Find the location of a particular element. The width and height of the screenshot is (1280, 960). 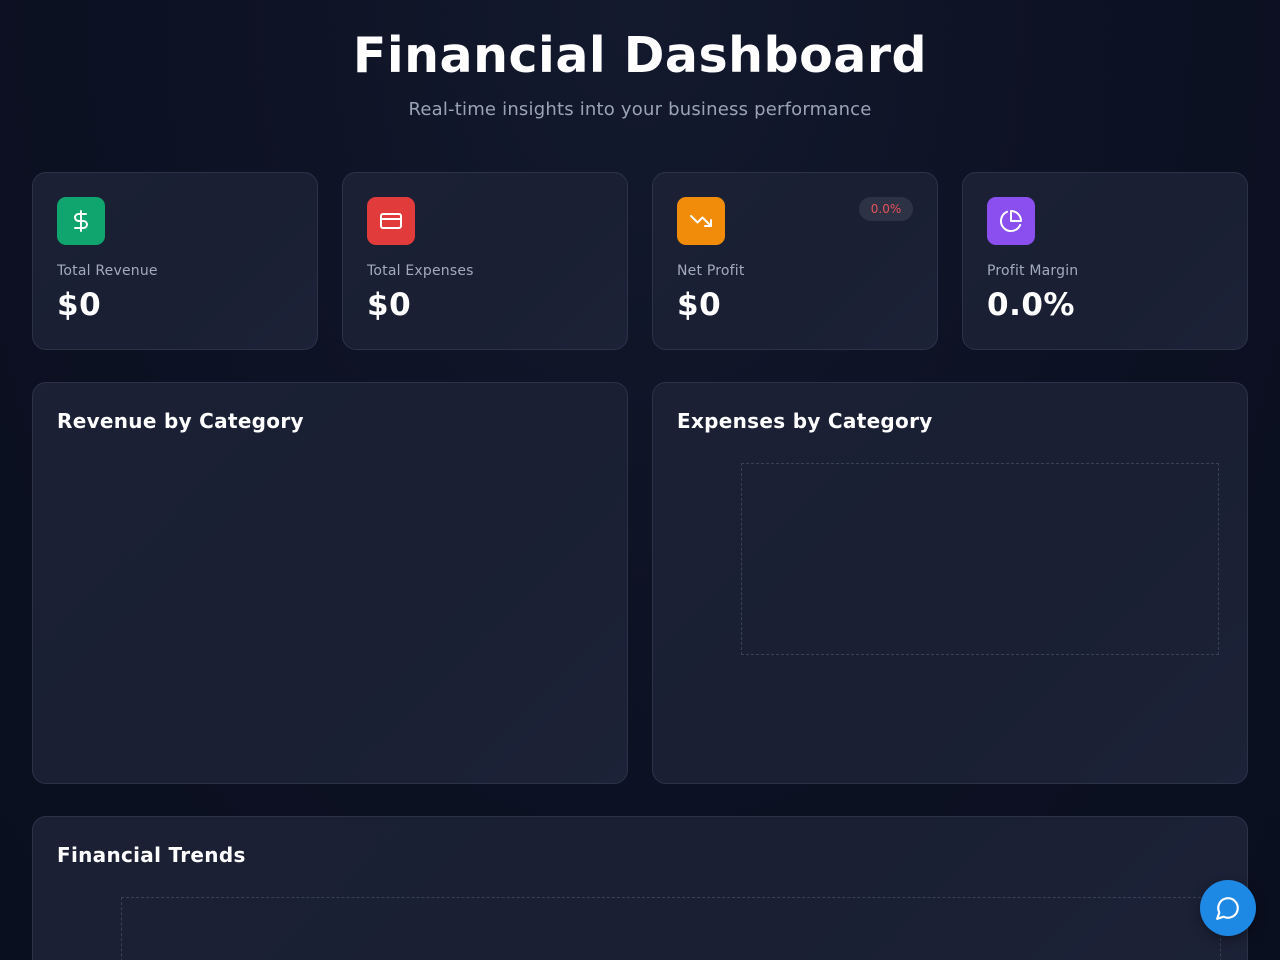

page-title: Financial Dashboard is located at coordinates (640, 55).